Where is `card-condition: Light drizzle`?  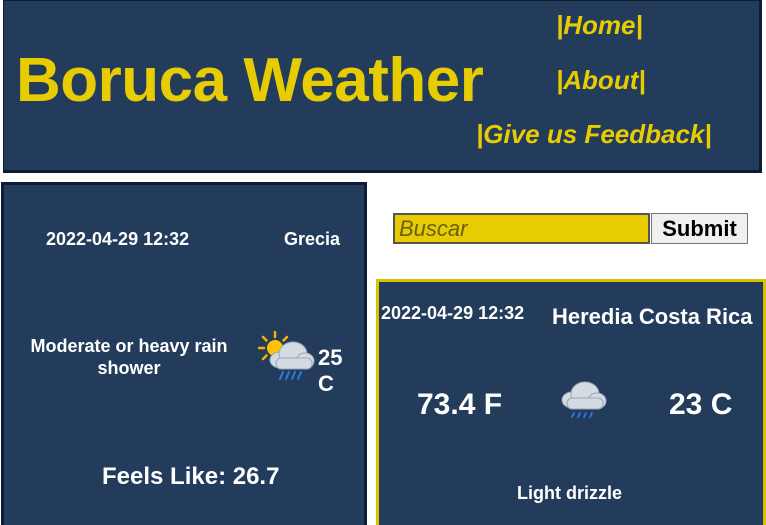
card-condition: Light drizzle is located at coordinates (569, 493).